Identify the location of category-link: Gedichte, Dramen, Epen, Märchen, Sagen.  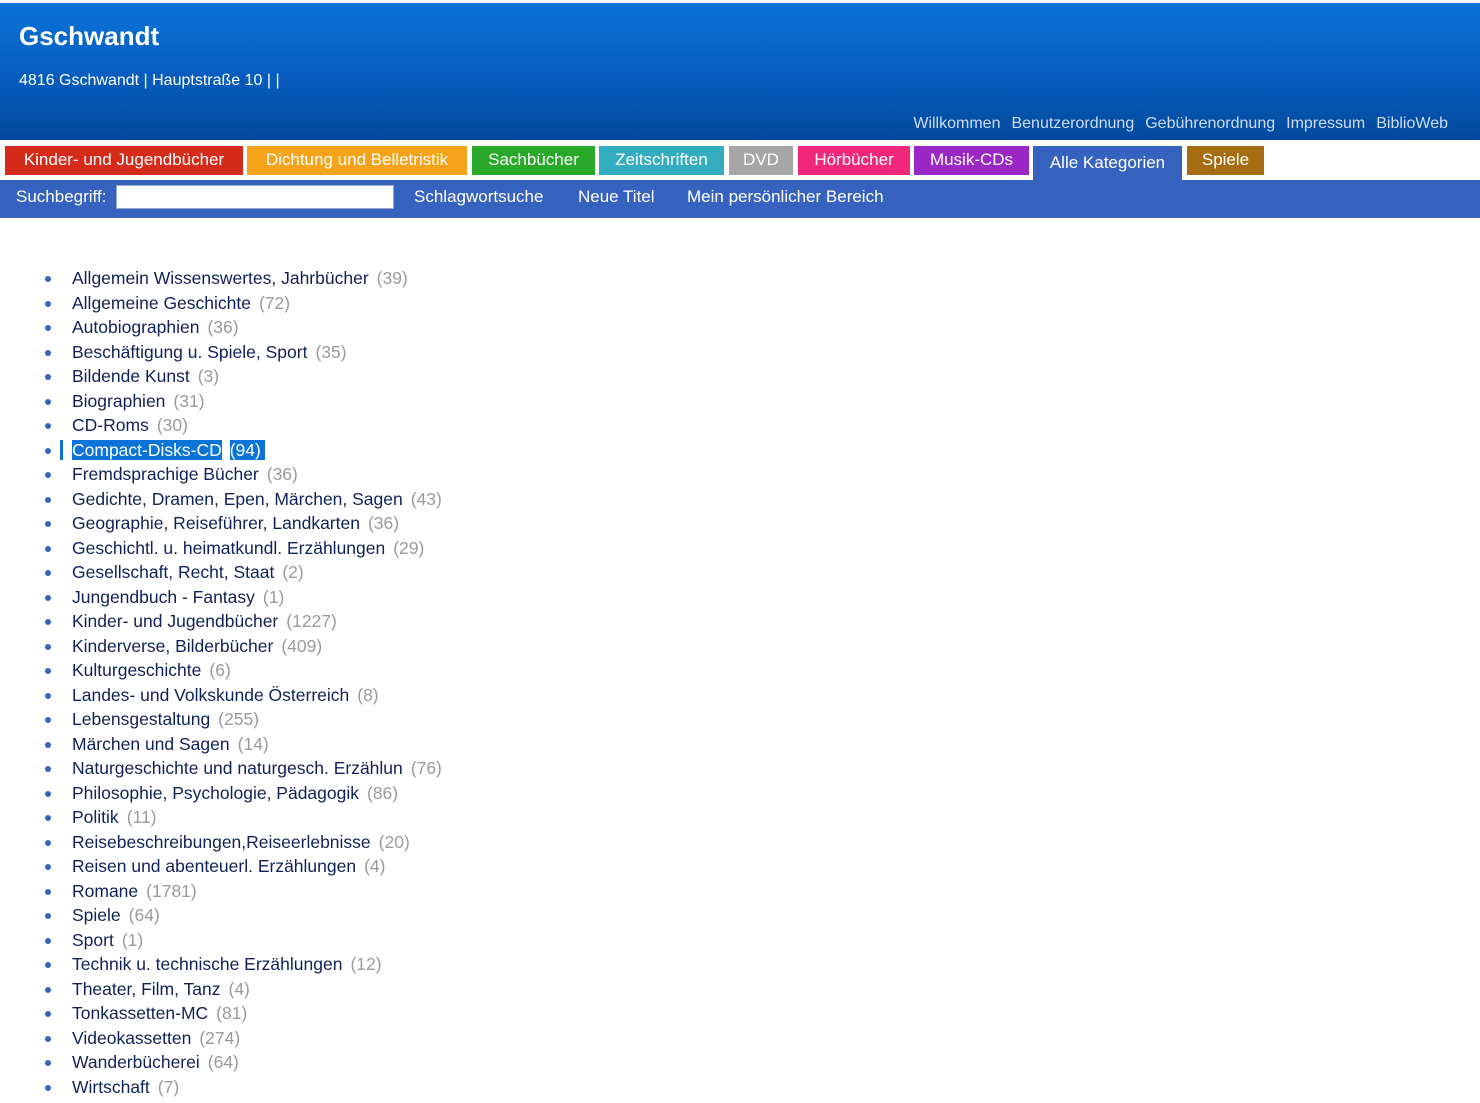
(237, 499).